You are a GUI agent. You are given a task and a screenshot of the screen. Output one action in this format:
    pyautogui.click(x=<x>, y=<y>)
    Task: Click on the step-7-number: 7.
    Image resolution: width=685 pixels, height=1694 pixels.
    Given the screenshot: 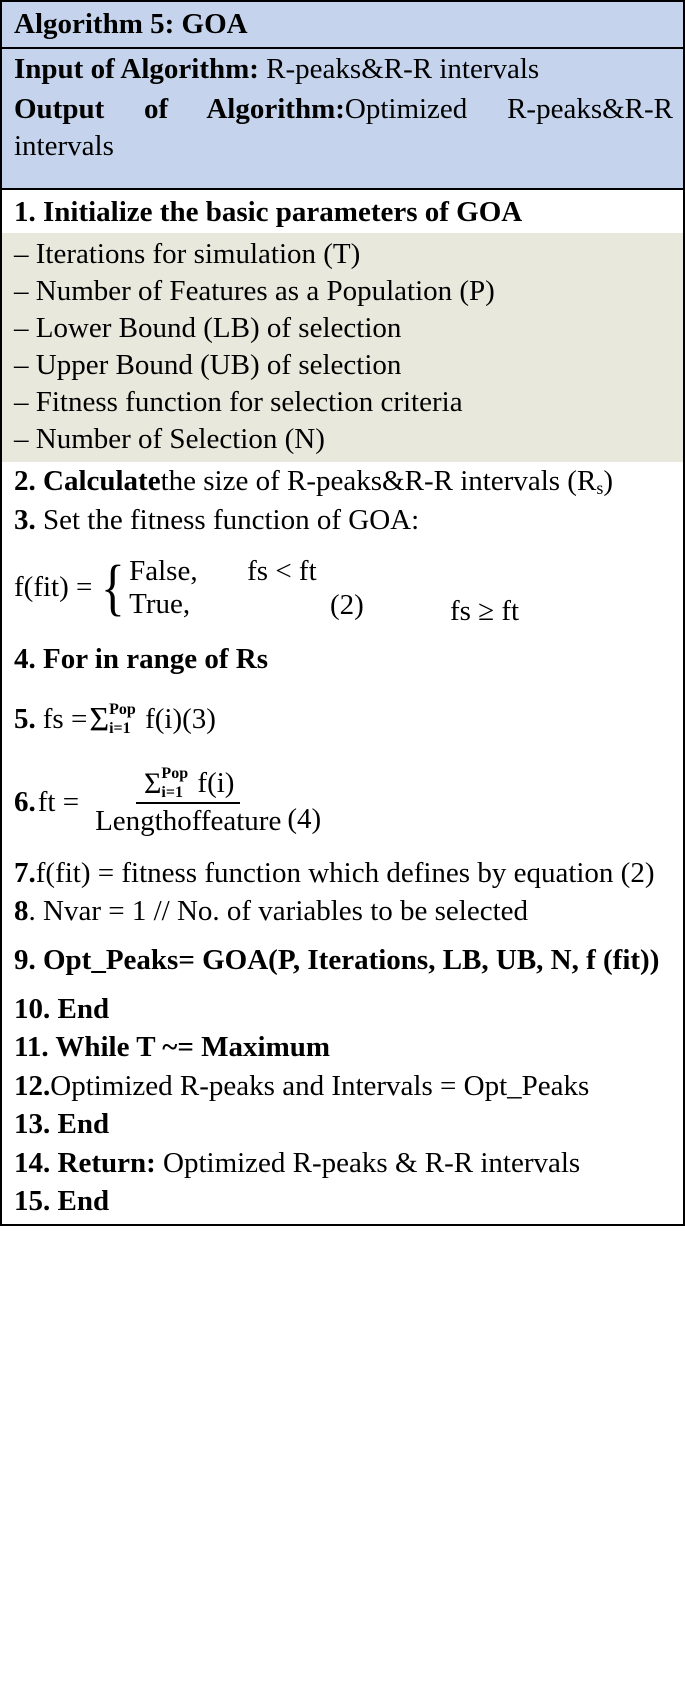 What is the action you would take?
    pyautogui.click(x=25, y=872)
    